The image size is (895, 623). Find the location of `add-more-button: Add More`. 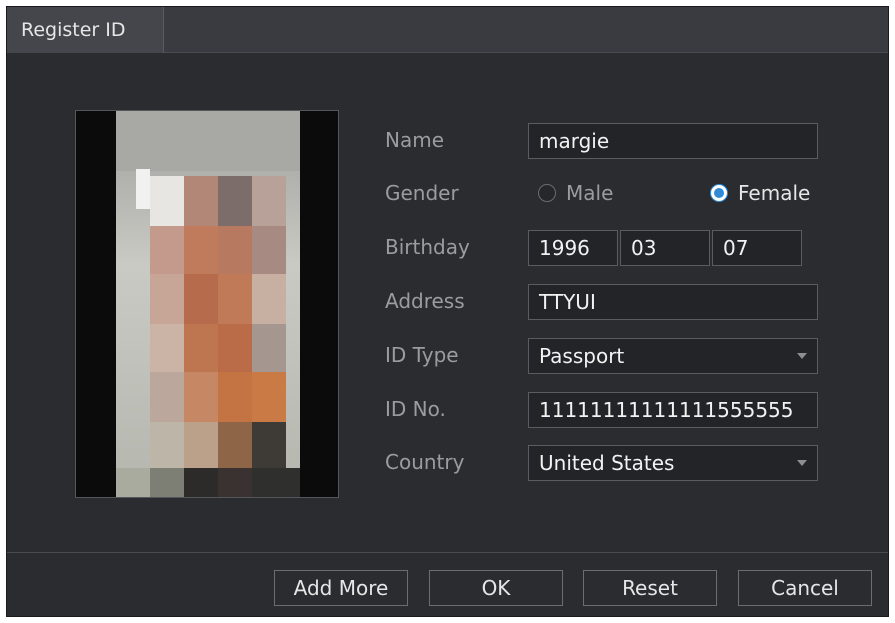

add-more-button: Add More is located at coordinates (341, 588).